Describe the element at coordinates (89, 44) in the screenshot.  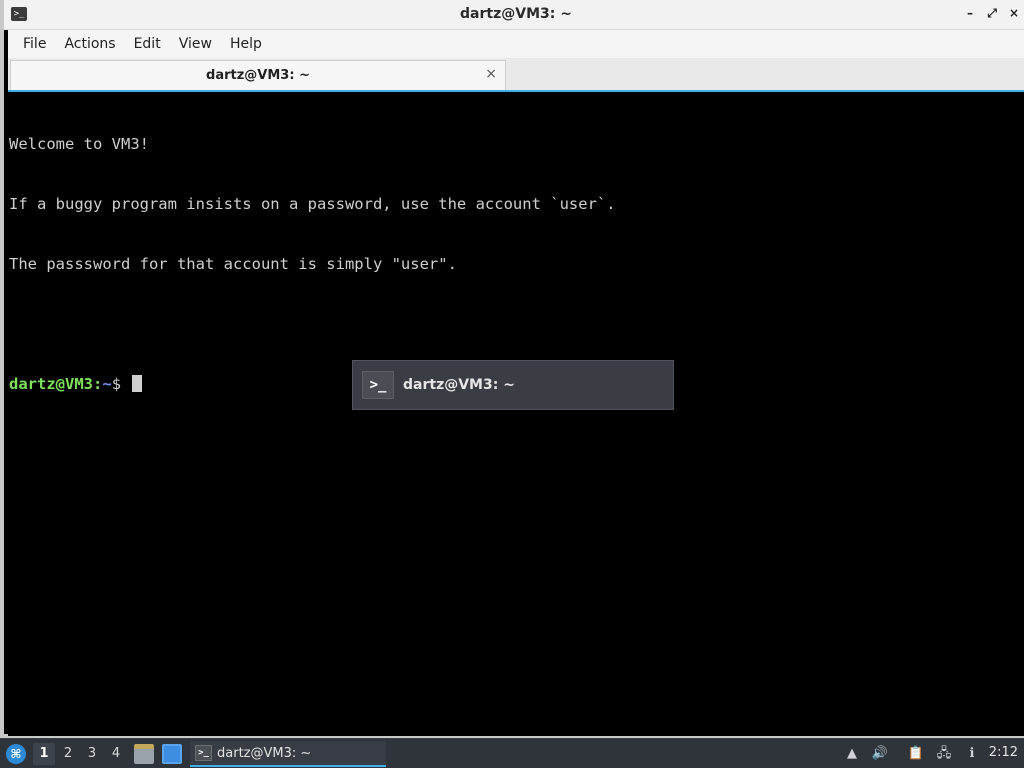
I see `menu-actions: Actions` at that location.